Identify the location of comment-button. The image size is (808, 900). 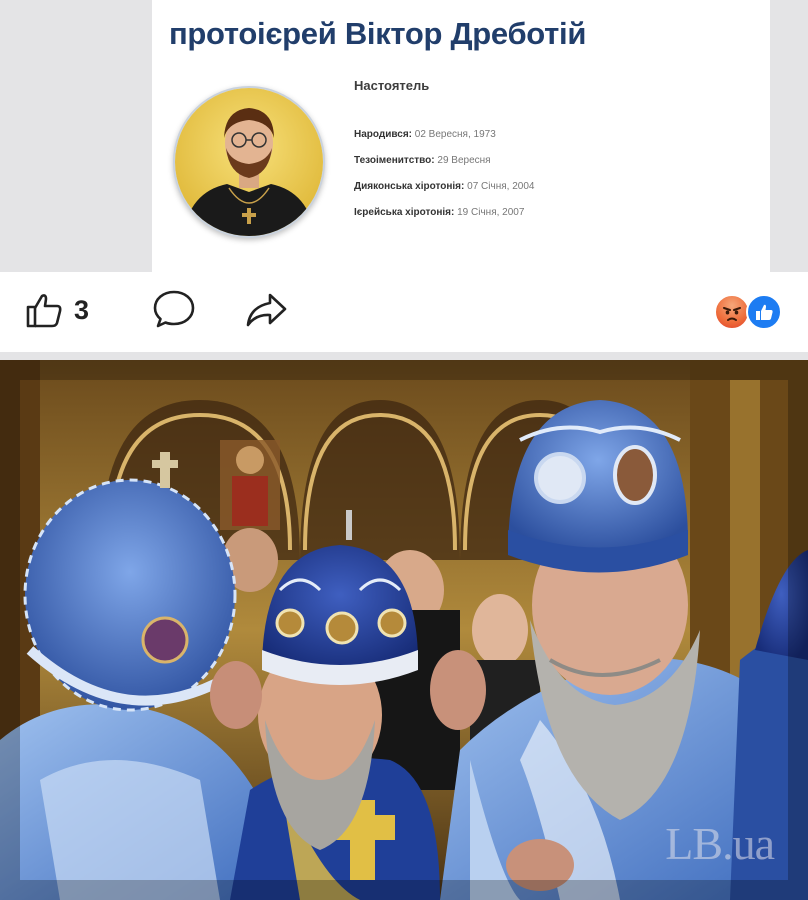
(174, 310).